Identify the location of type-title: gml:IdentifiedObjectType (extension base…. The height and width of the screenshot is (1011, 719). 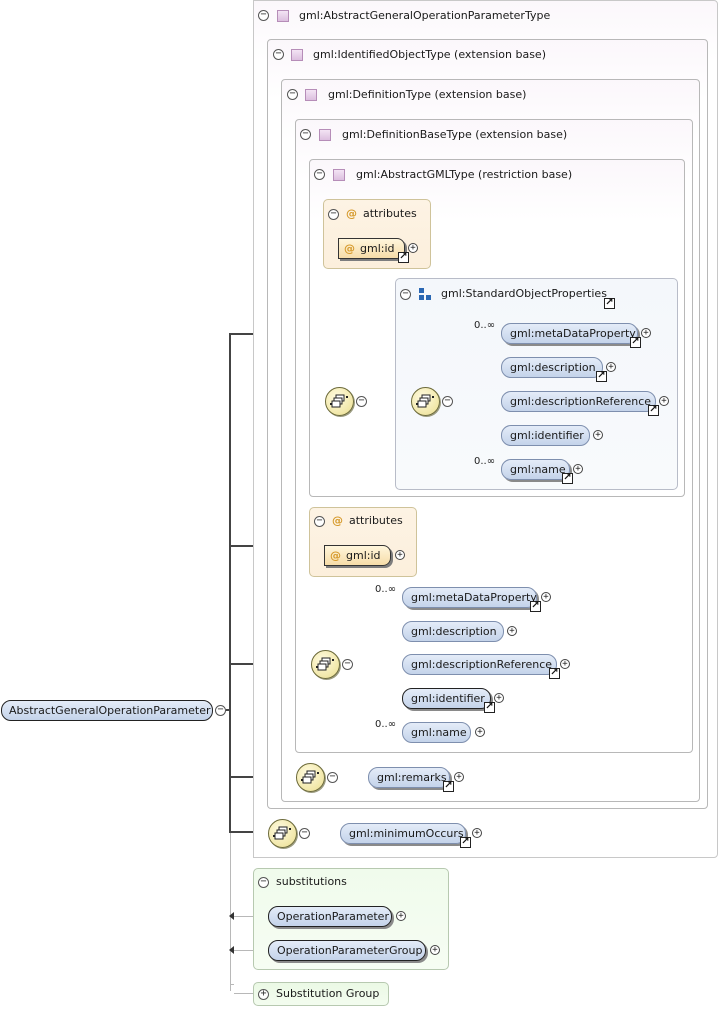
(429, 54).